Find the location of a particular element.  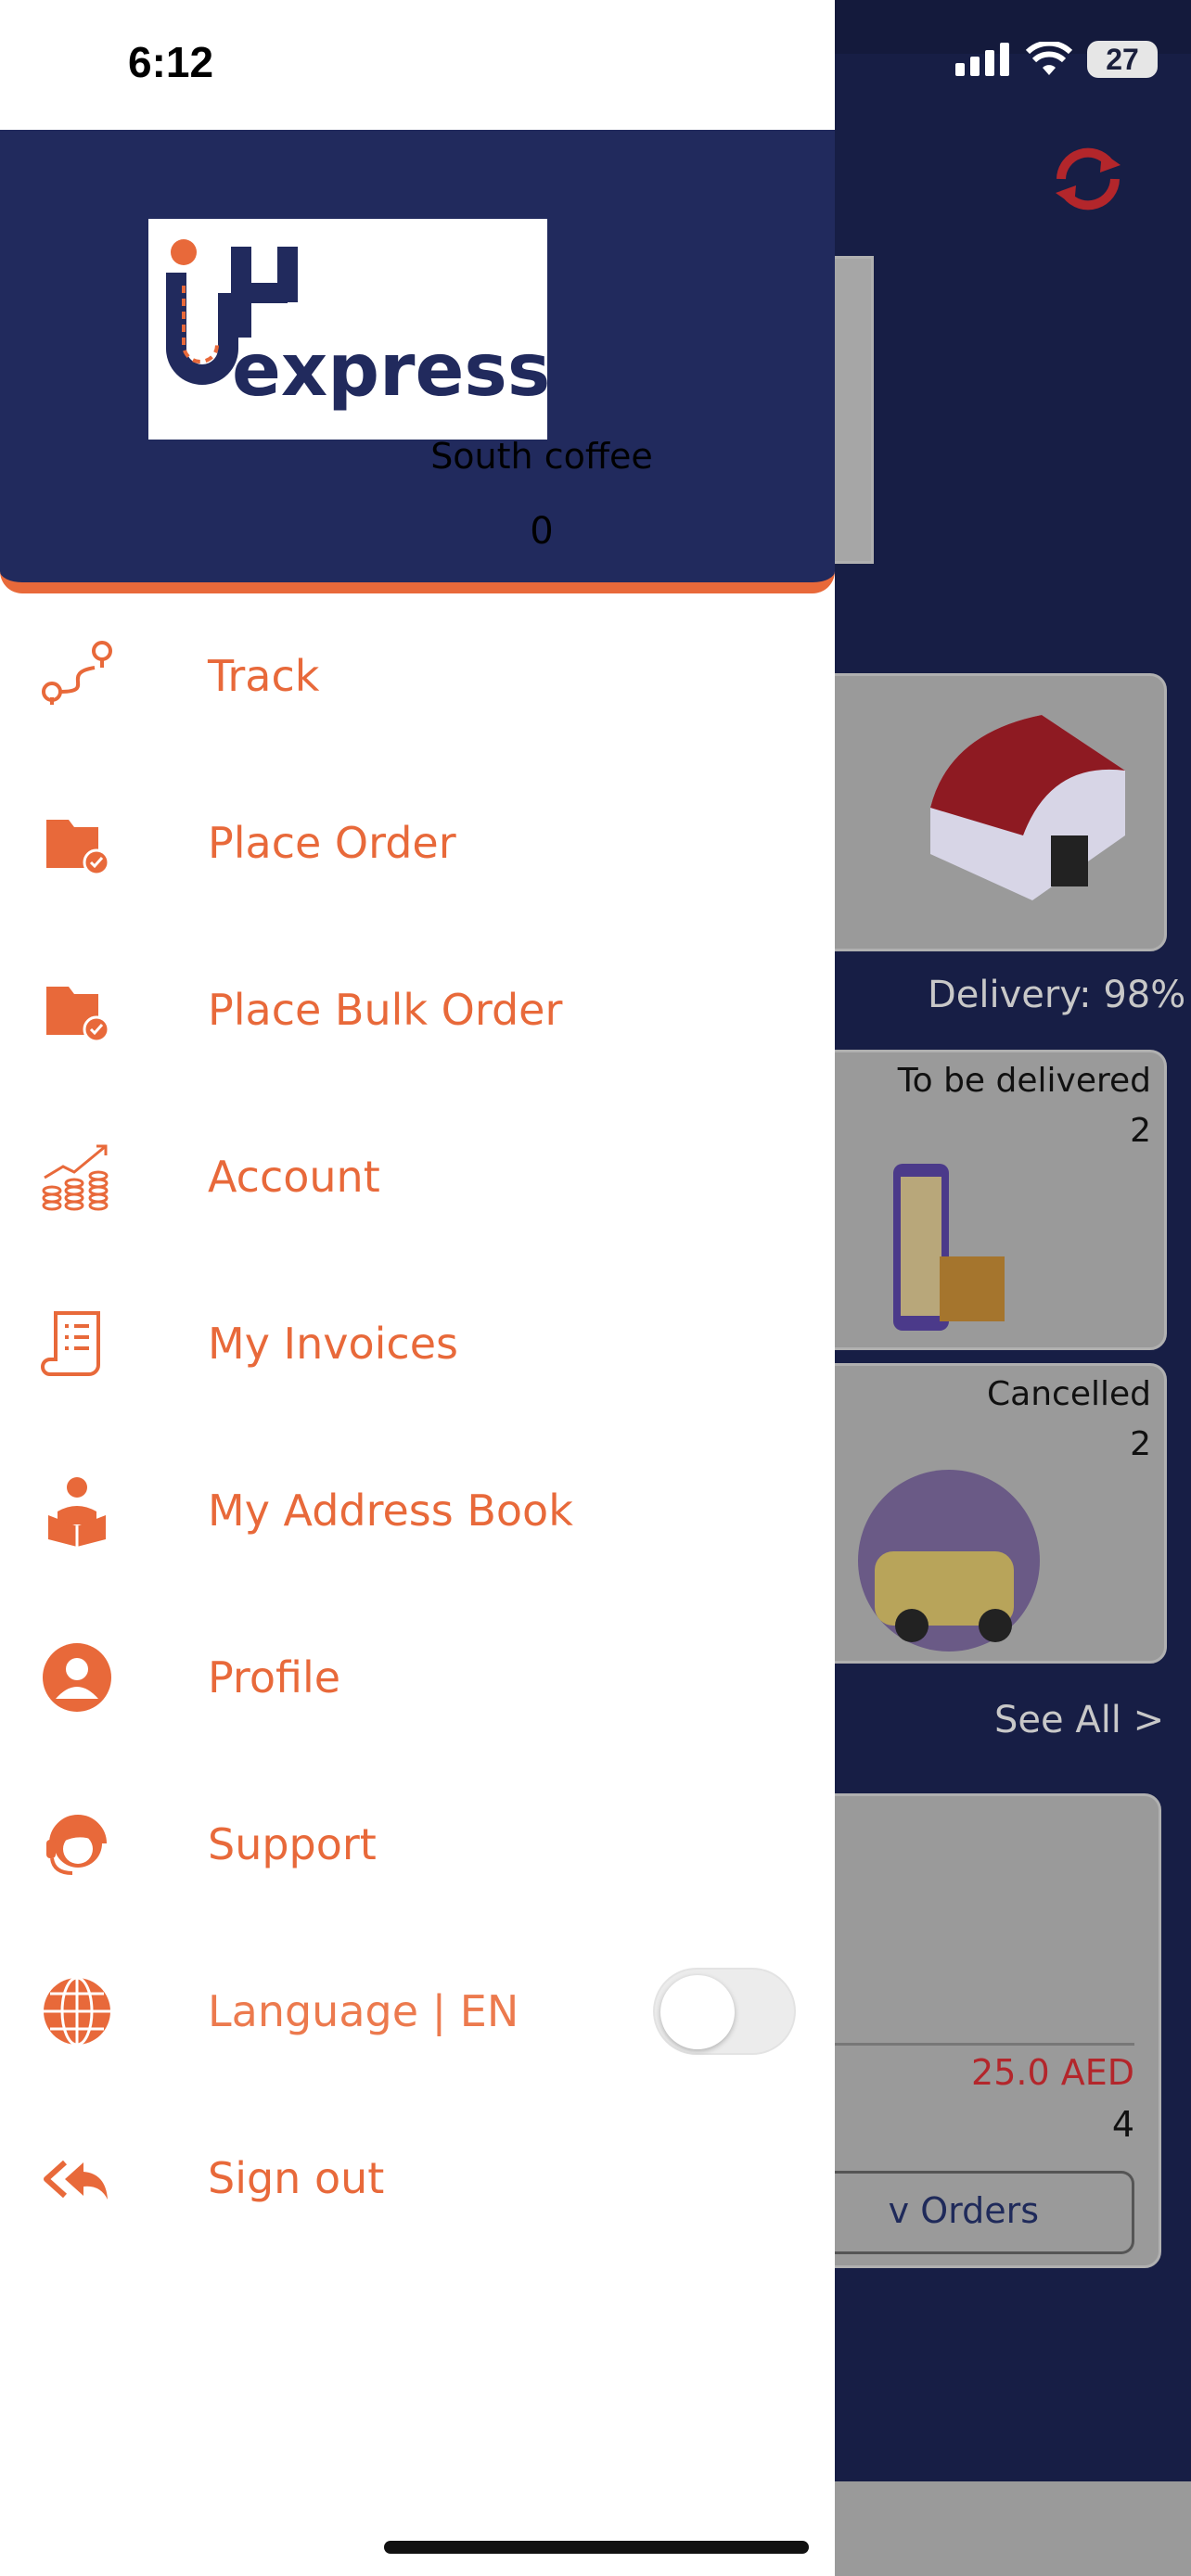

brand-logo: express is located at coordinates (349, 329).